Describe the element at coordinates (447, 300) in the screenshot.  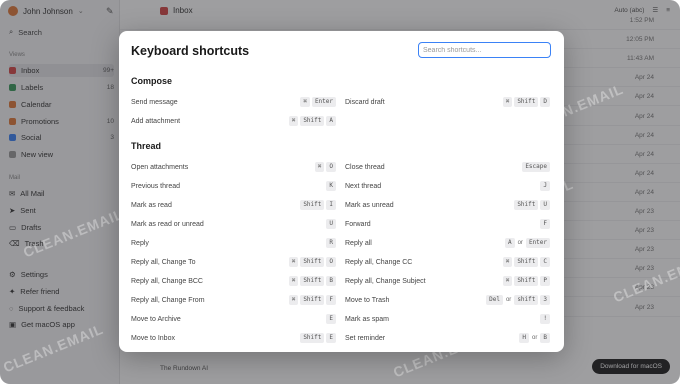
I see `shortcut-row: Move to Trash Del or shift 3` at that location.